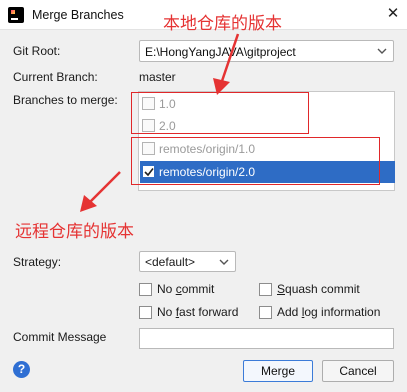  I want to click on strategy-label: Strategy:, so click(37, 262).